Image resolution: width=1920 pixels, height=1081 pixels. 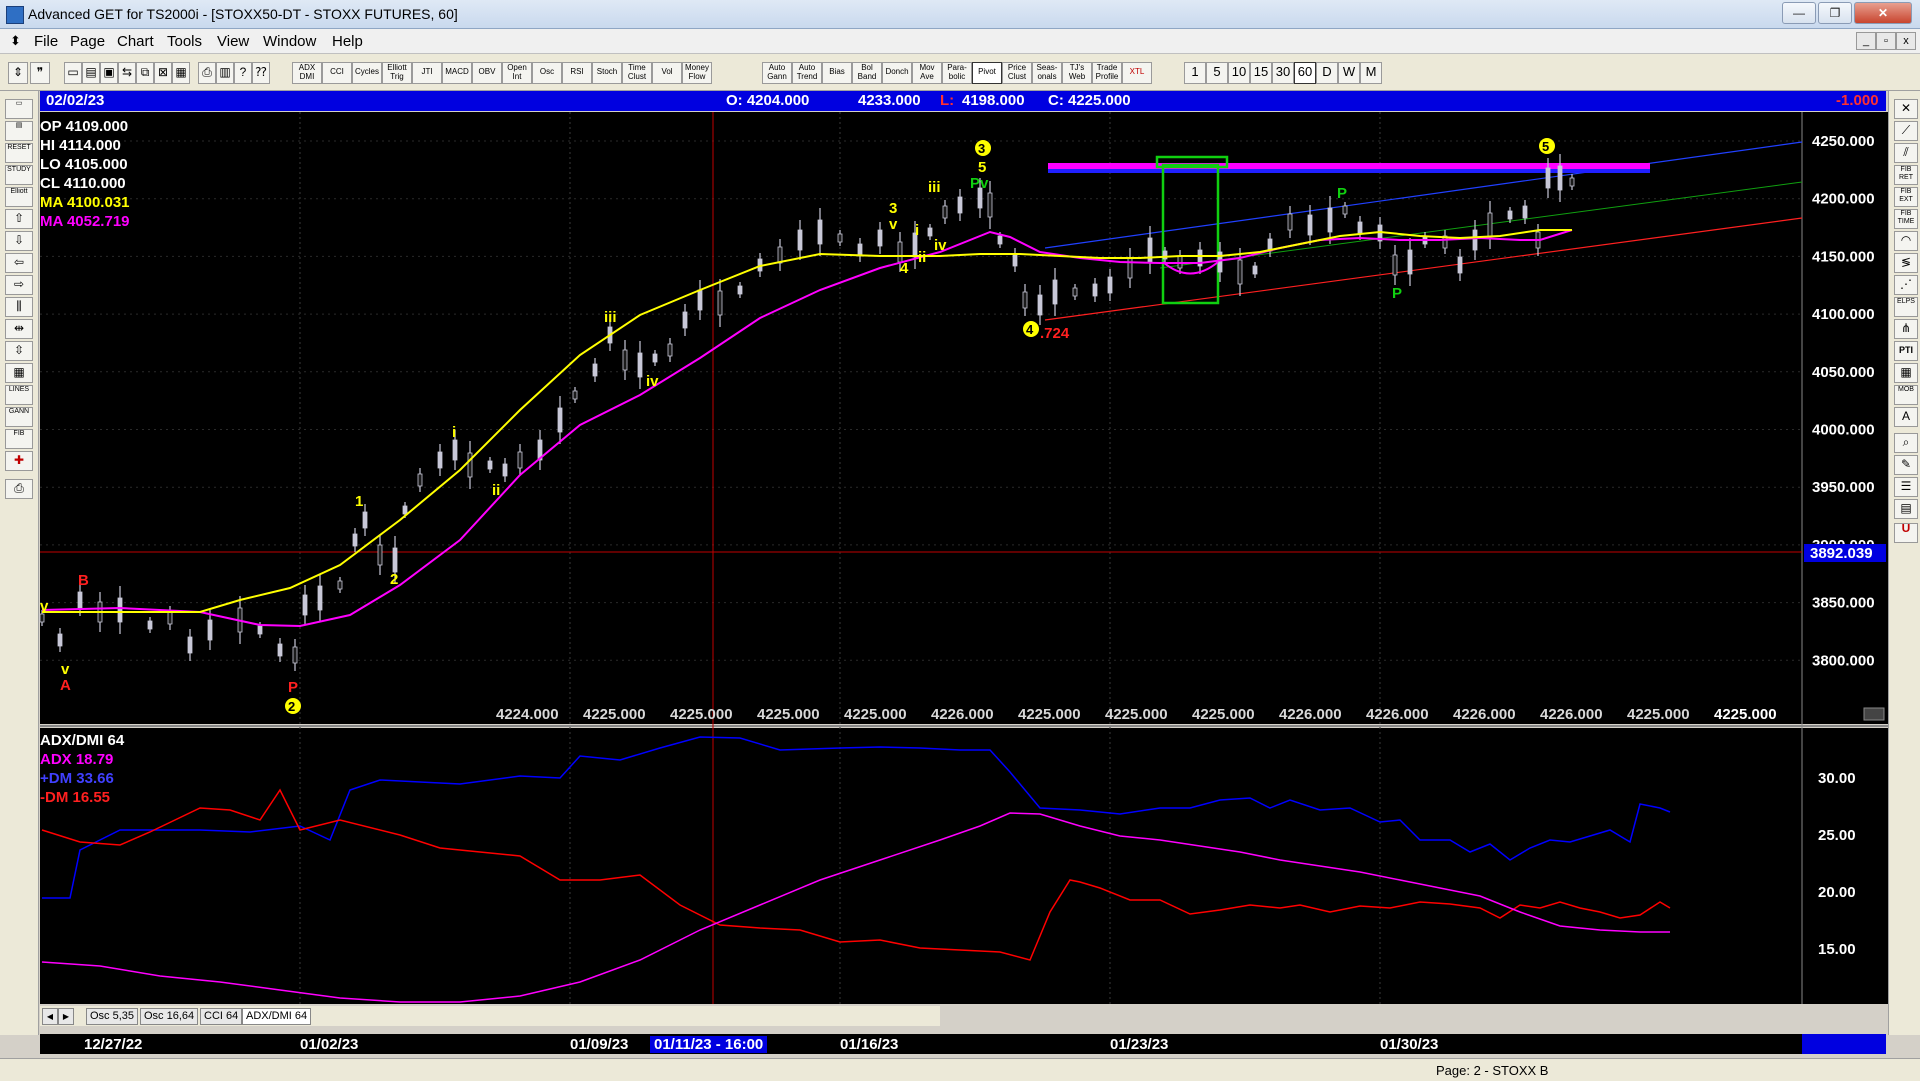 What do you see at coordinates (169, 1016) in the screenshot?
I see `tab-osc-16-64: Osc 16,64` at bounding box center [169, 1016].